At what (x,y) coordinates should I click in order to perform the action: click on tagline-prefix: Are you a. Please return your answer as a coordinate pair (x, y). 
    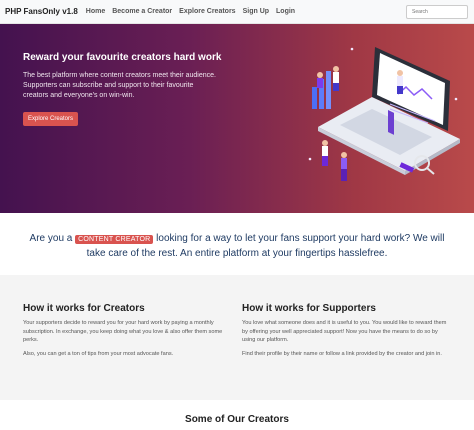
    Looking at the image, I should click on (51, 238).